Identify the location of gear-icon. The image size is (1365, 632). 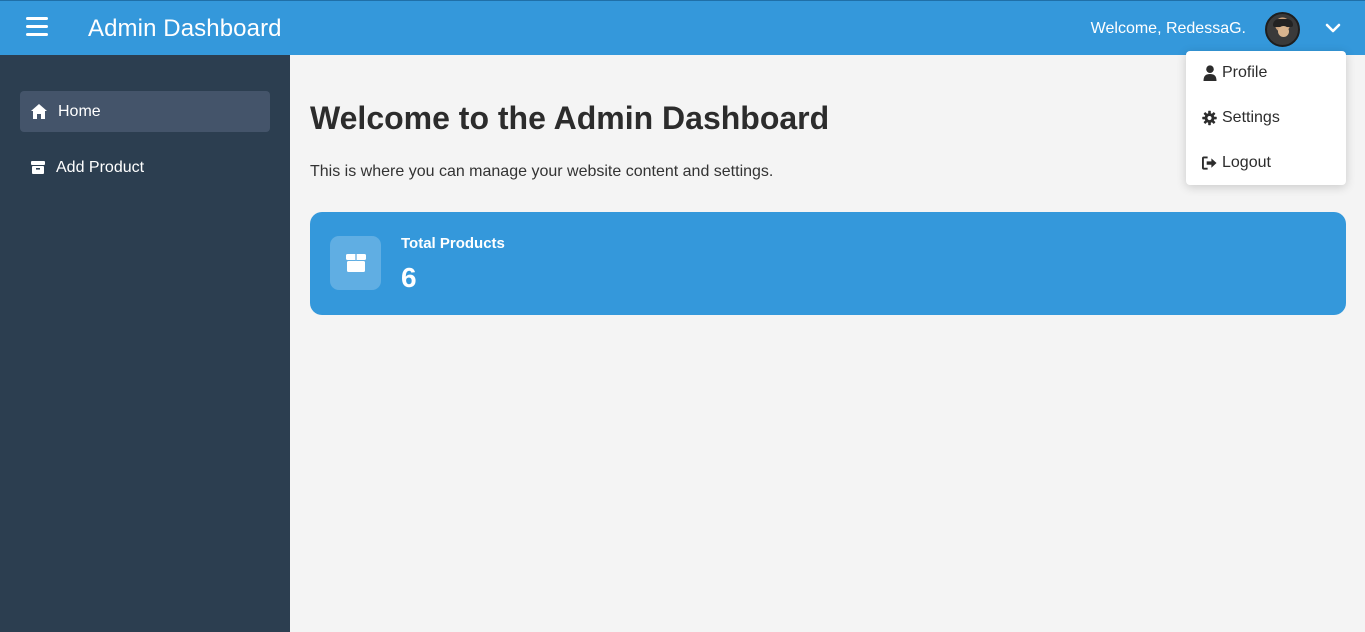
(1209, 118).